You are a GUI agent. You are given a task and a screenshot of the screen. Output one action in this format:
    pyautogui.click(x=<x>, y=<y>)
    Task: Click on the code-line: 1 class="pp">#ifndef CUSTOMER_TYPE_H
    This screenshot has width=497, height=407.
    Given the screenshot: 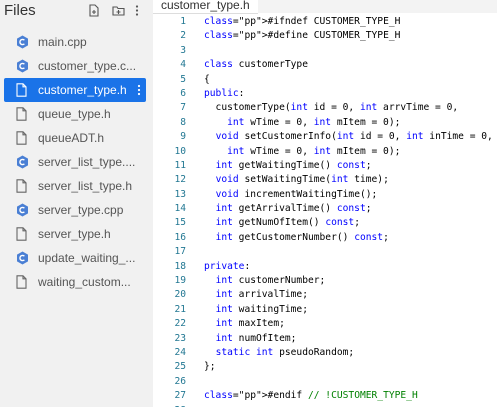 What is the action you would take?
    pyautogui.click(x=325, y=22)
    